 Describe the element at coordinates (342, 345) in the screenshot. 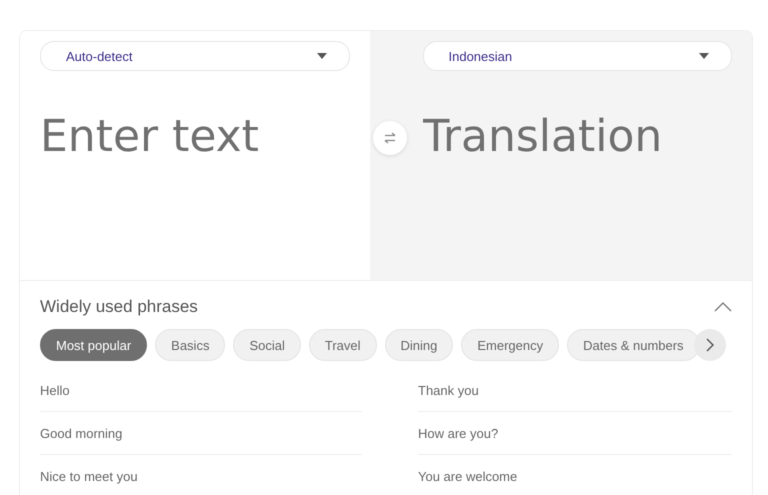

I see `category-chip: Travel` at that location.